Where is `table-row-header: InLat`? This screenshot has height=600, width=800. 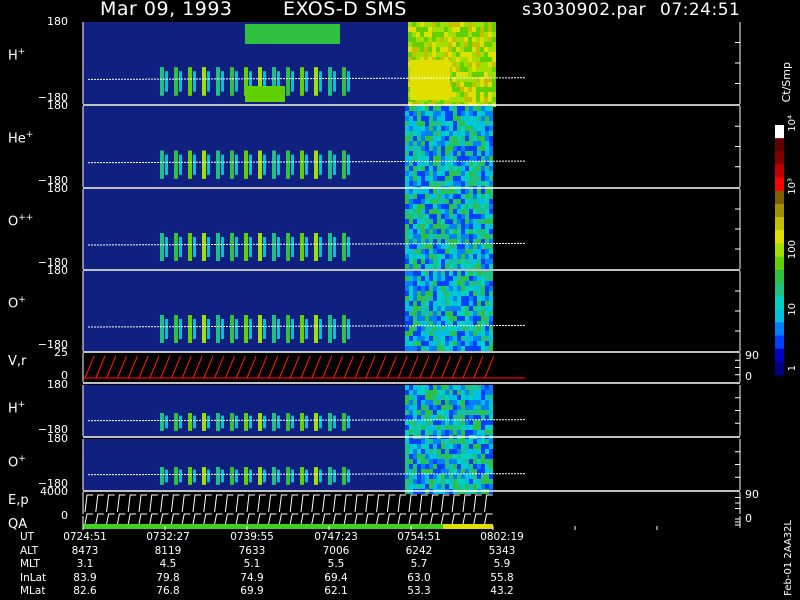
table-row-header: InLat is located at coordinates (33, 577).